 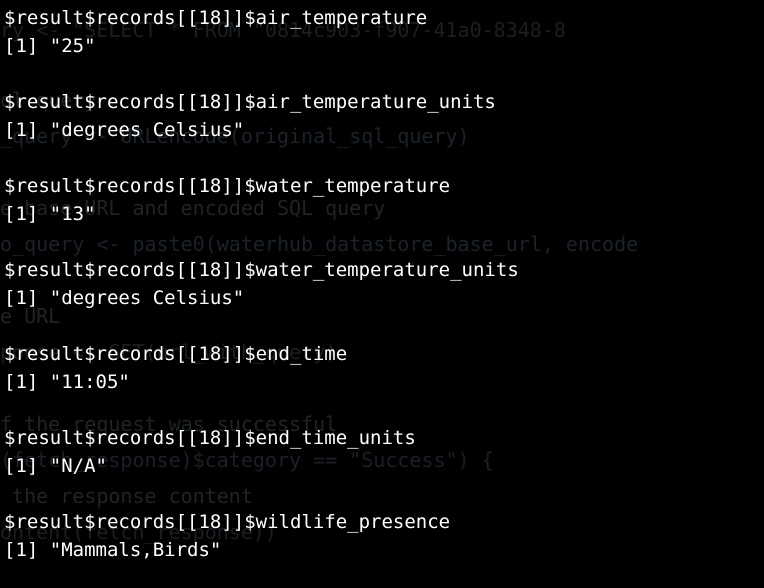 I want to click on record-field-accessor: $result$records[[18]]$end_time, so click(x=176, y=354).